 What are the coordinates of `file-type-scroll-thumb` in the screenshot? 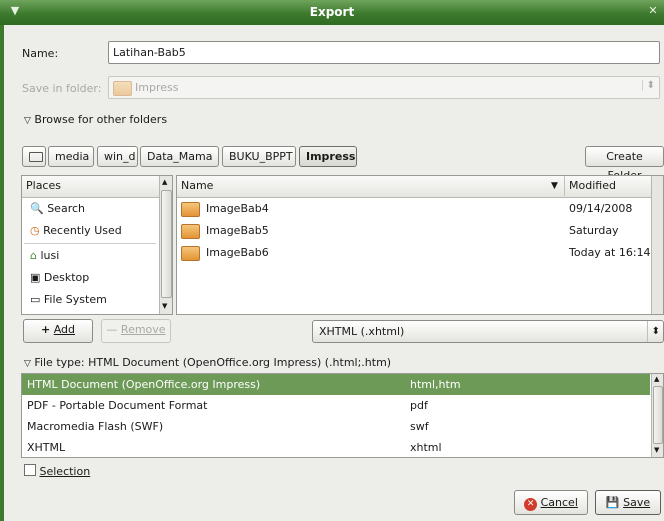 It's located at (658, 415).